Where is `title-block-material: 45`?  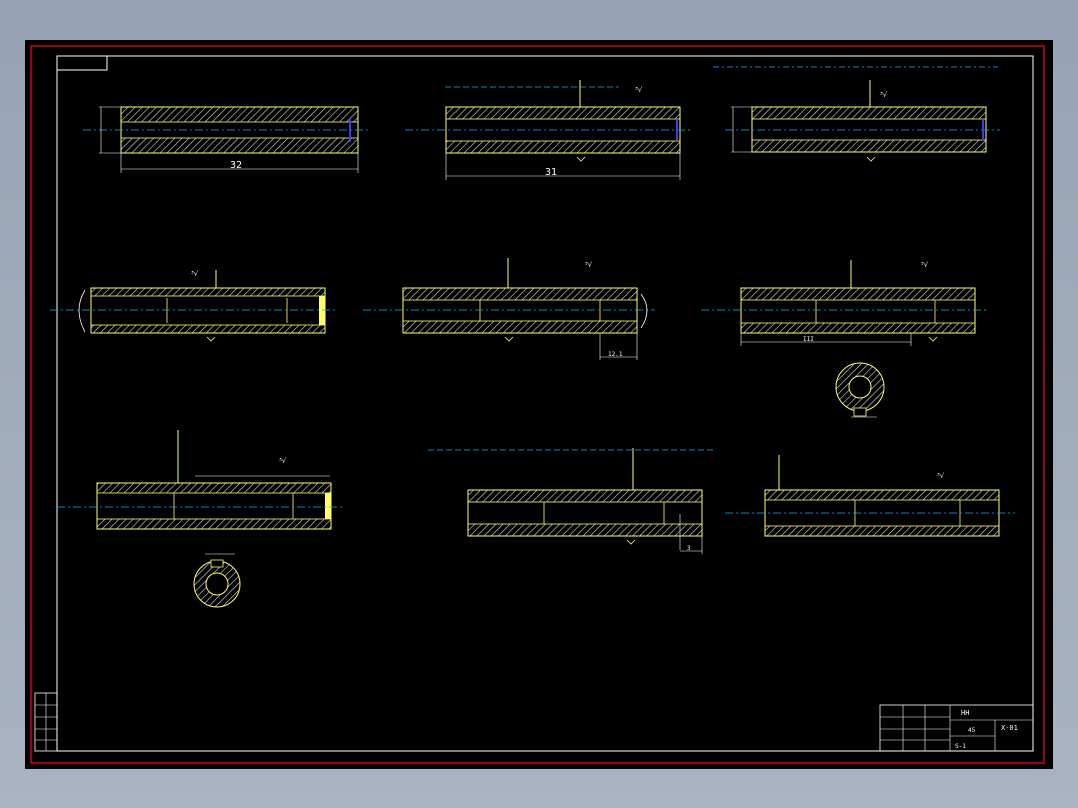 title-block-material: 45 is located at coordinates (972, 730).